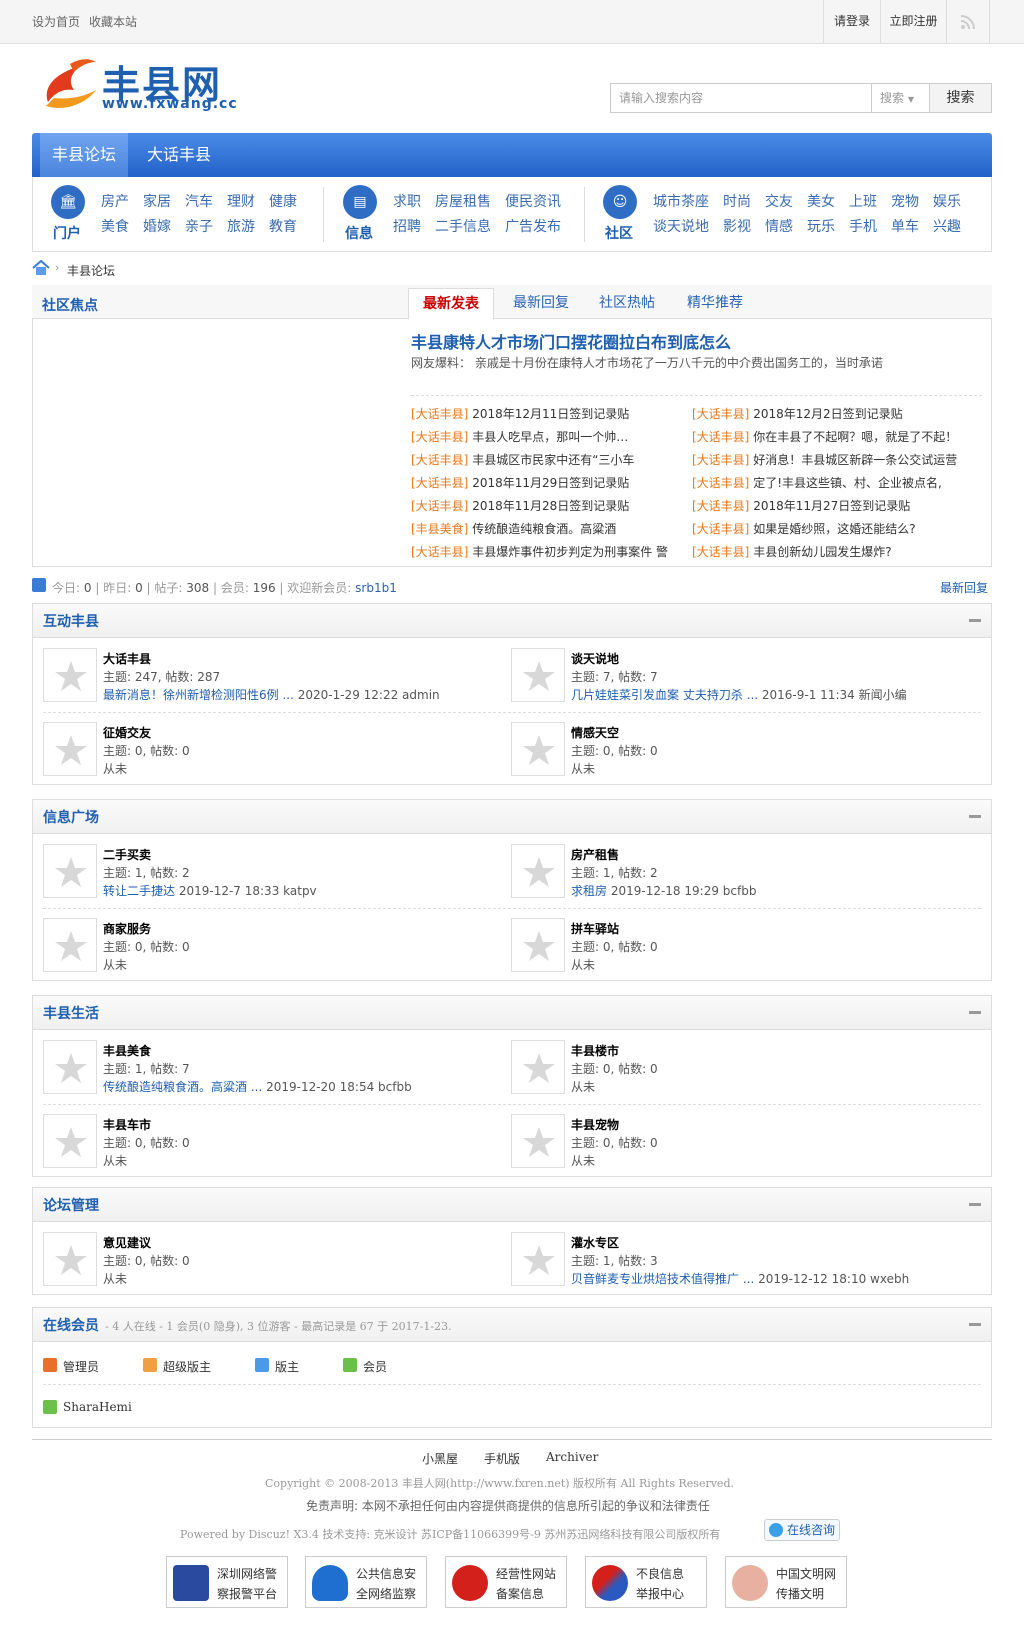 This screenshot has height=1626, width=1024. I want to click on sublink-rent: 房屋租售, so click(463, 201).